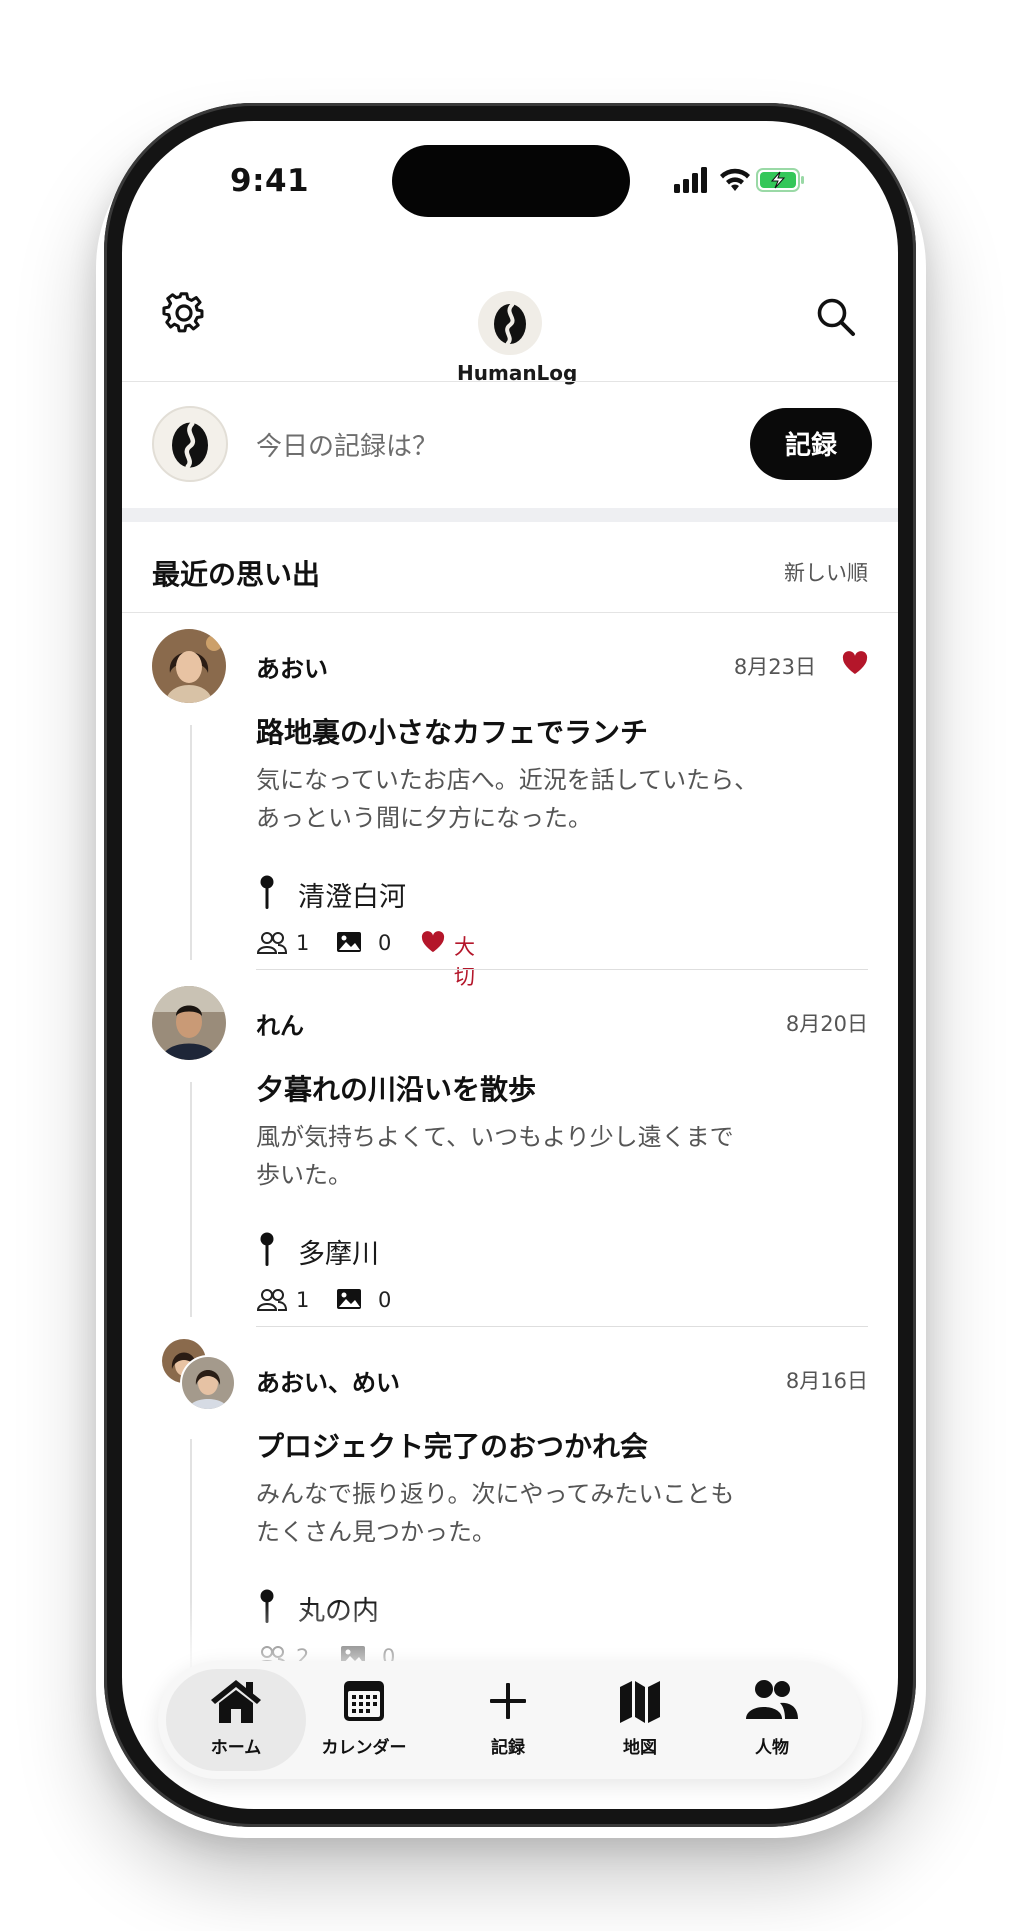 This screenshot has height=1931, width=1020. I want to click on post-body: 気になっていたお店へ。近況を話していたら、 あっという間に夕方になった。, so click(536, 799).